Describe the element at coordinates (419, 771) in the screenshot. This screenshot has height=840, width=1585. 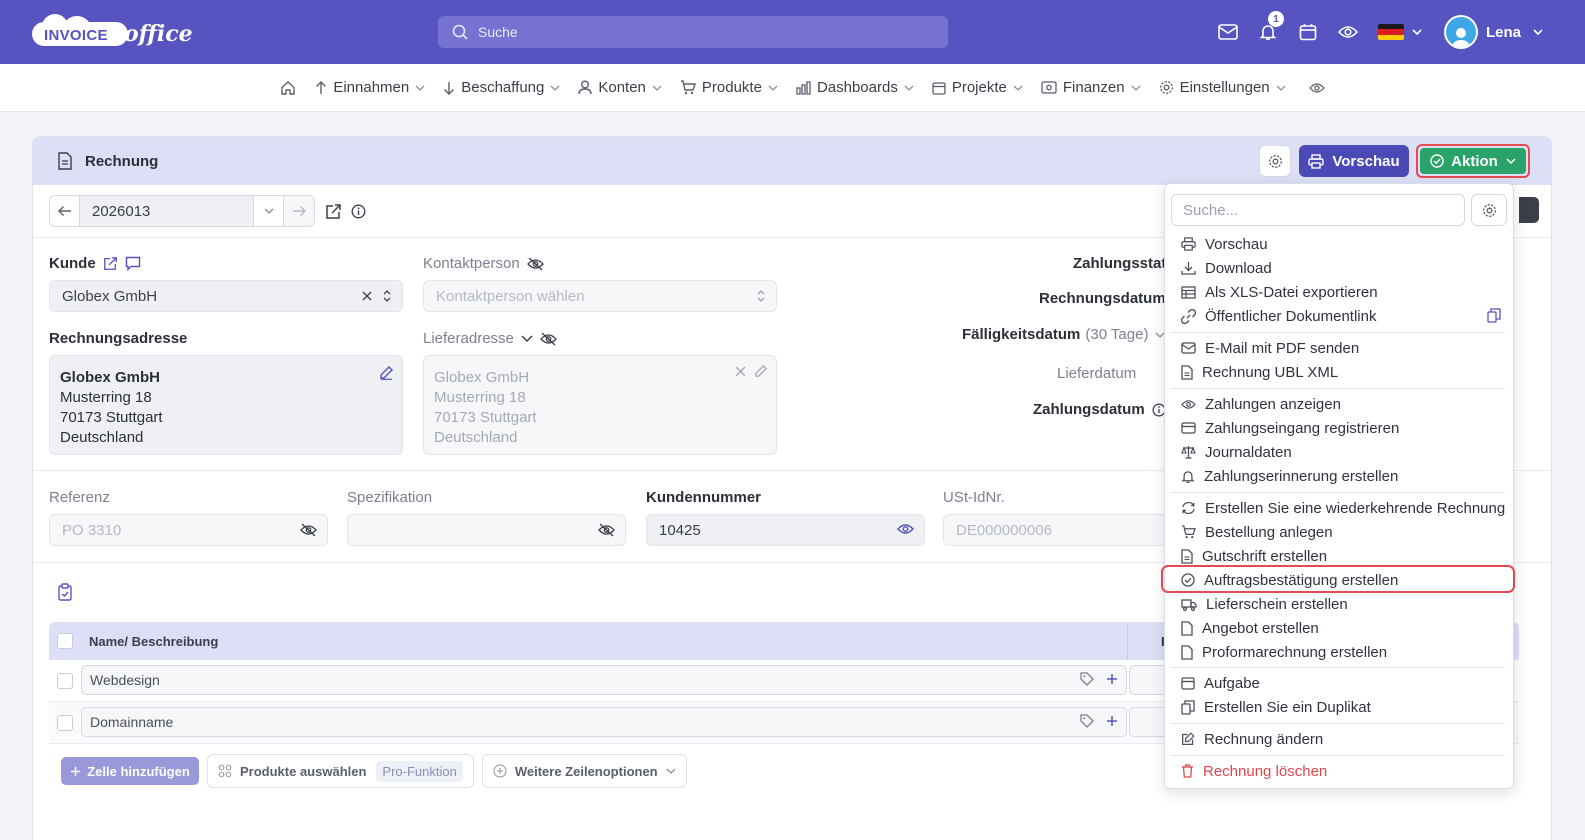
I see `pro-badge: Pro-Funktion` at that location.